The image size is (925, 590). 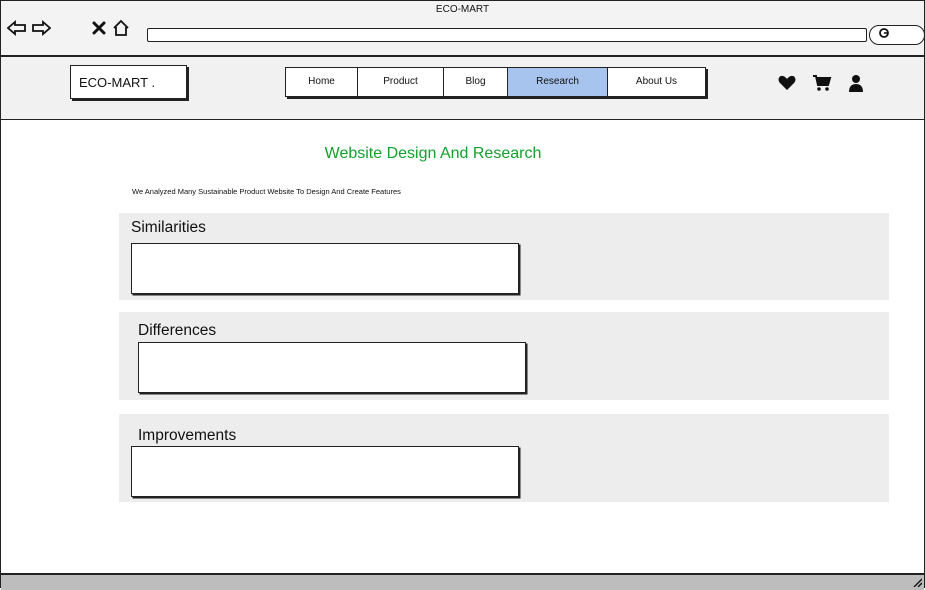 I want to click on cart-icon, so click(x=822, y=85).